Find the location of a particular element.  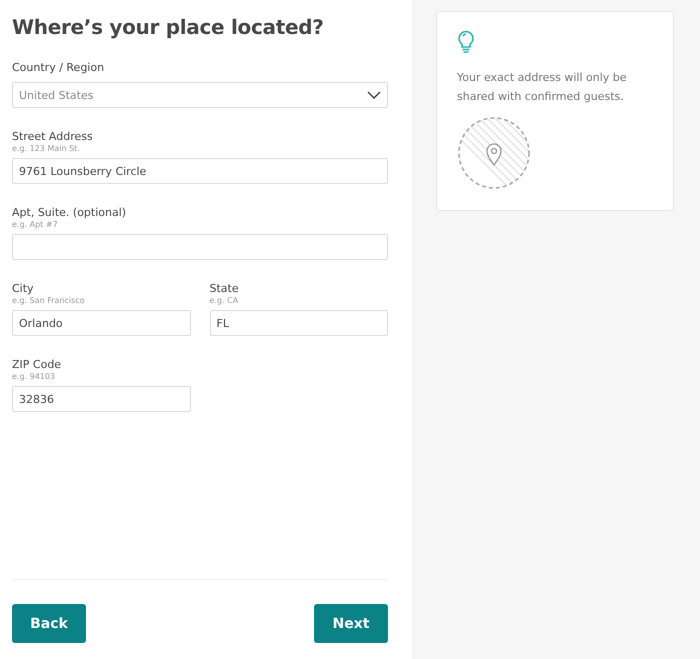

field-hint: e.g. 123 Main St. is located at coordinates (46, 148).